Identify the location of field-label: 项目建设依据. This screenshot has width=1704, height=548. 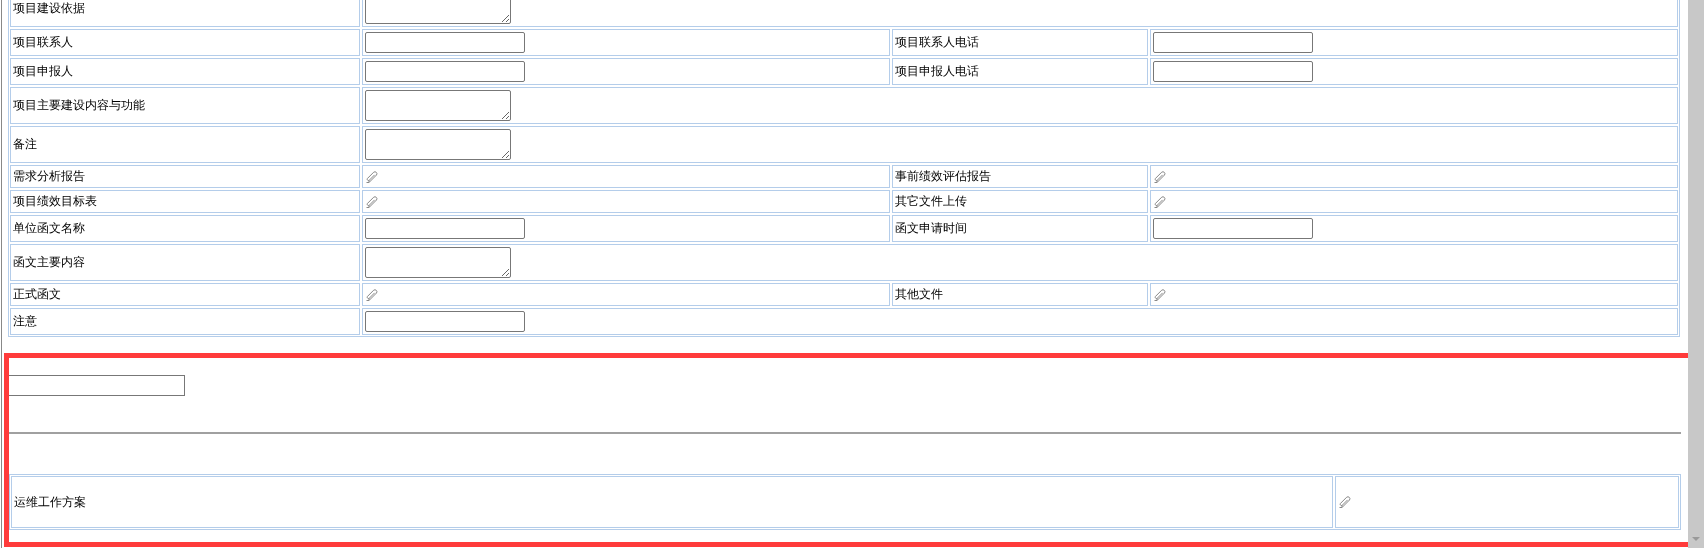
(185, 13).